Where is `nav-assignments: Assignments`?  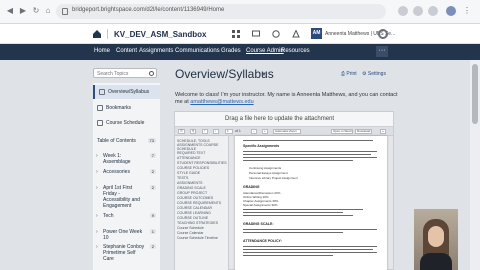
nav-assignments: Assignments is located at coordinates (156, 51).